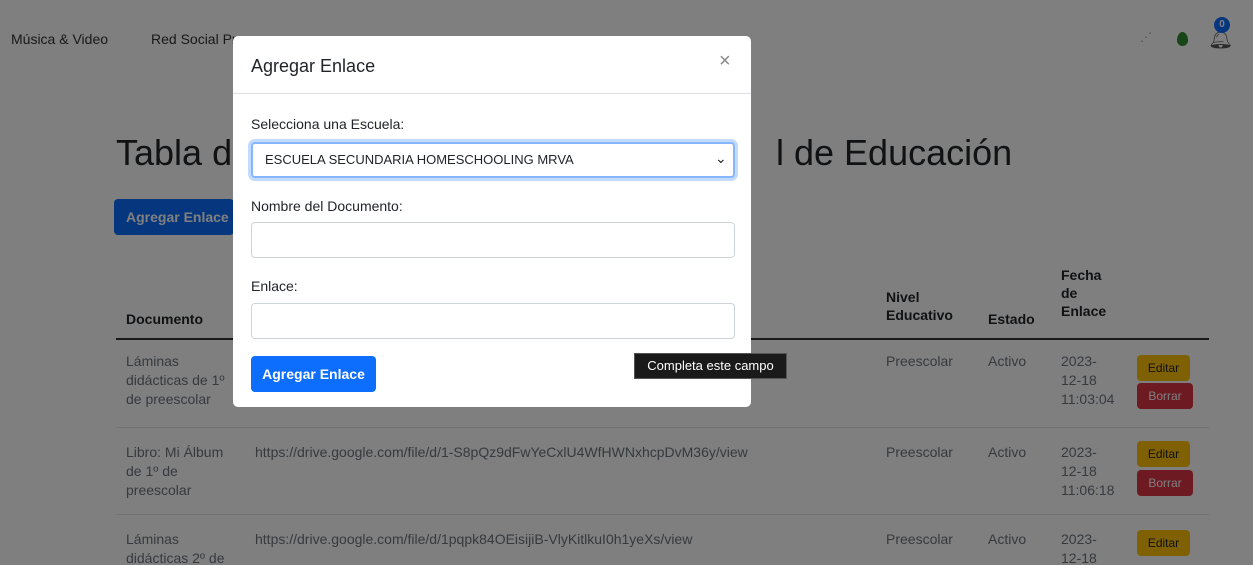 The width and height of the screenshot is (1253, 565). I want to click on link-label: Enlace:, so click(274, 286).